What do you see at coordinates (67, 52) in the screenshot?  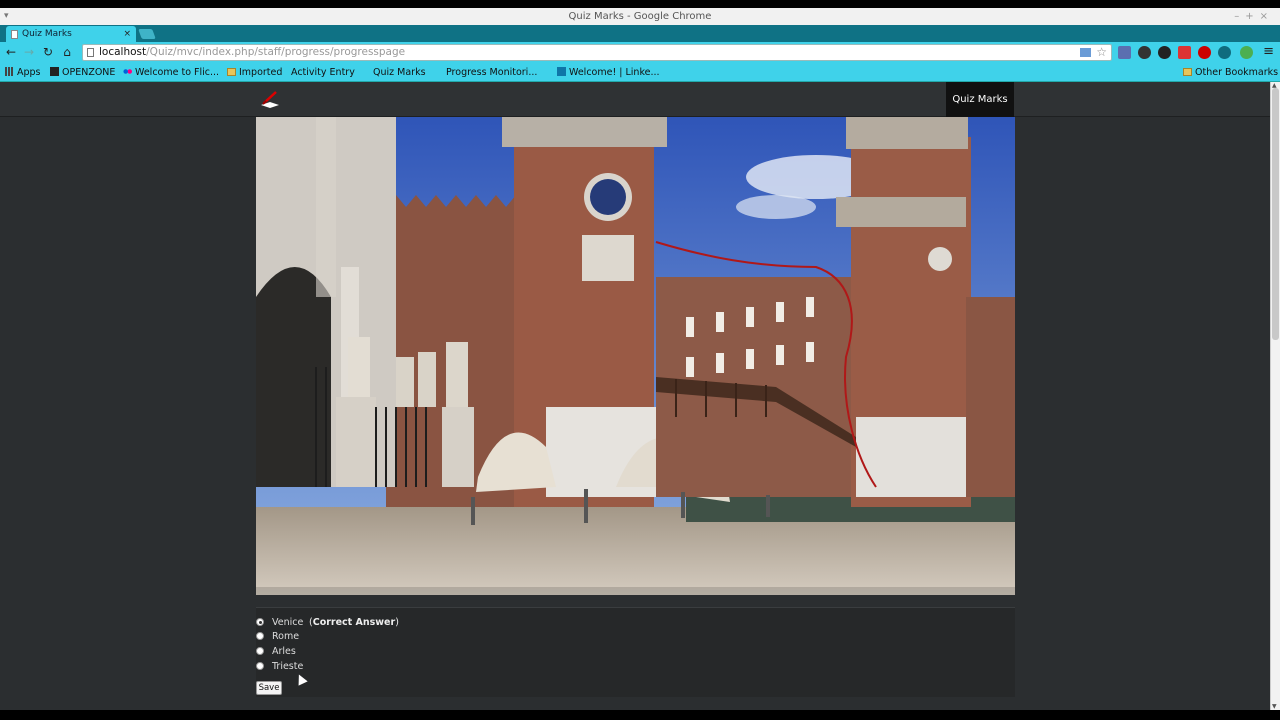 I see `home-icon: ⌂` at bounding box center [67, 52].